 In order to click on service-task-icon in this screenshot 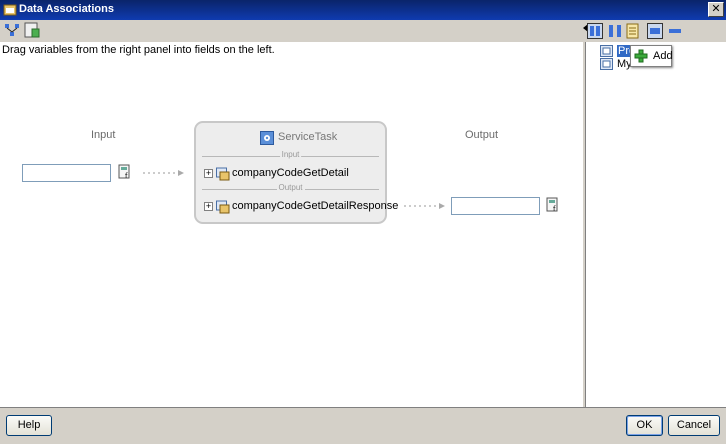, I will do `click(267, 138)`.